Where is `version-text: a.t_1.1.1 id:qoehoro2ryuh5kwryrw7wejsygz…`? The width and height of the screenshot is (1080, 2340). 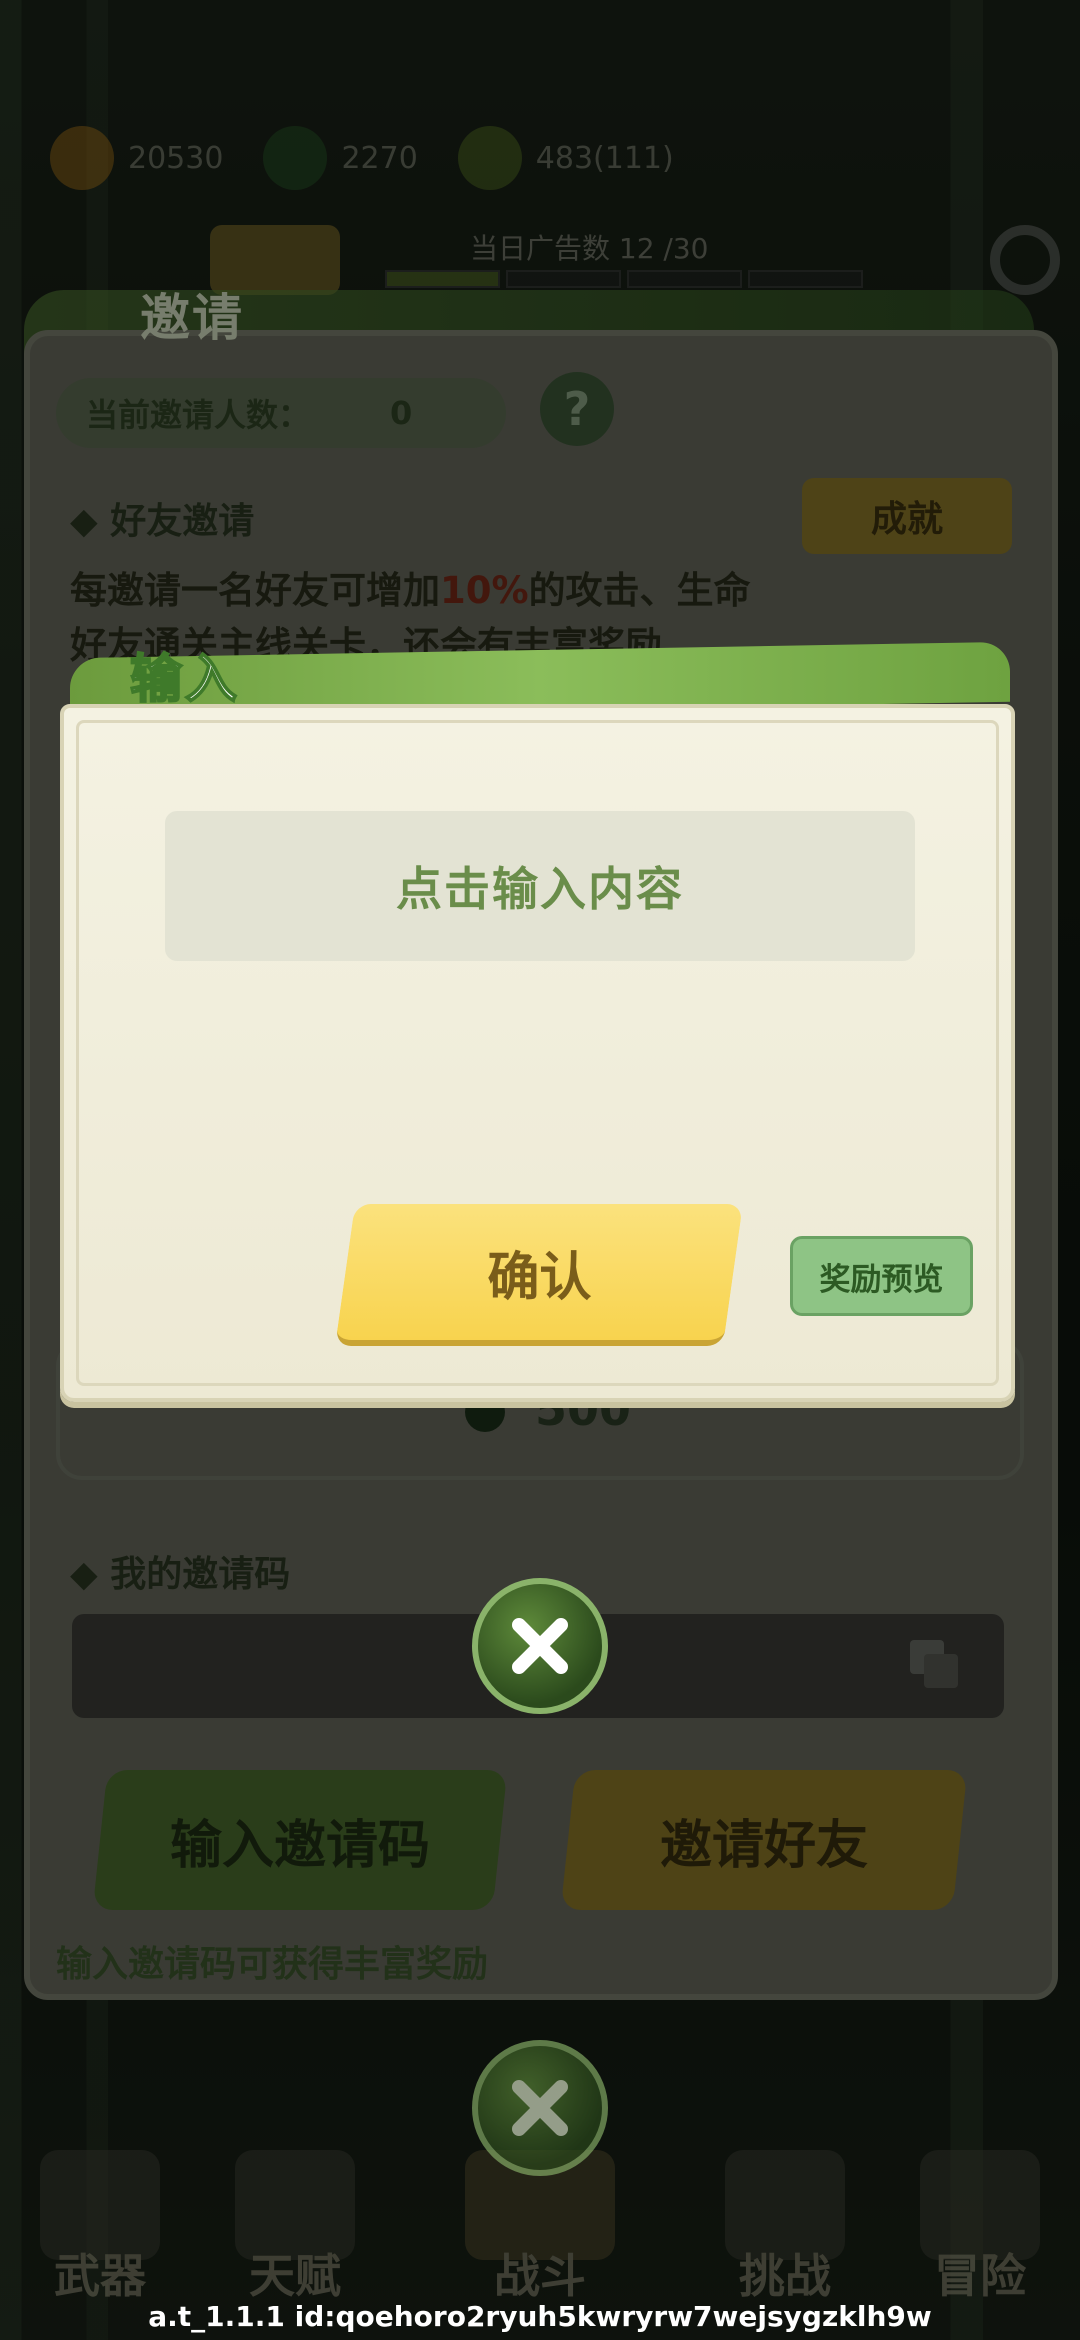 version-text: a.t_1.1.1 id:qoehoro2ryuh5kwryrw7wejsygz… is located at coordinates (540, 2316).